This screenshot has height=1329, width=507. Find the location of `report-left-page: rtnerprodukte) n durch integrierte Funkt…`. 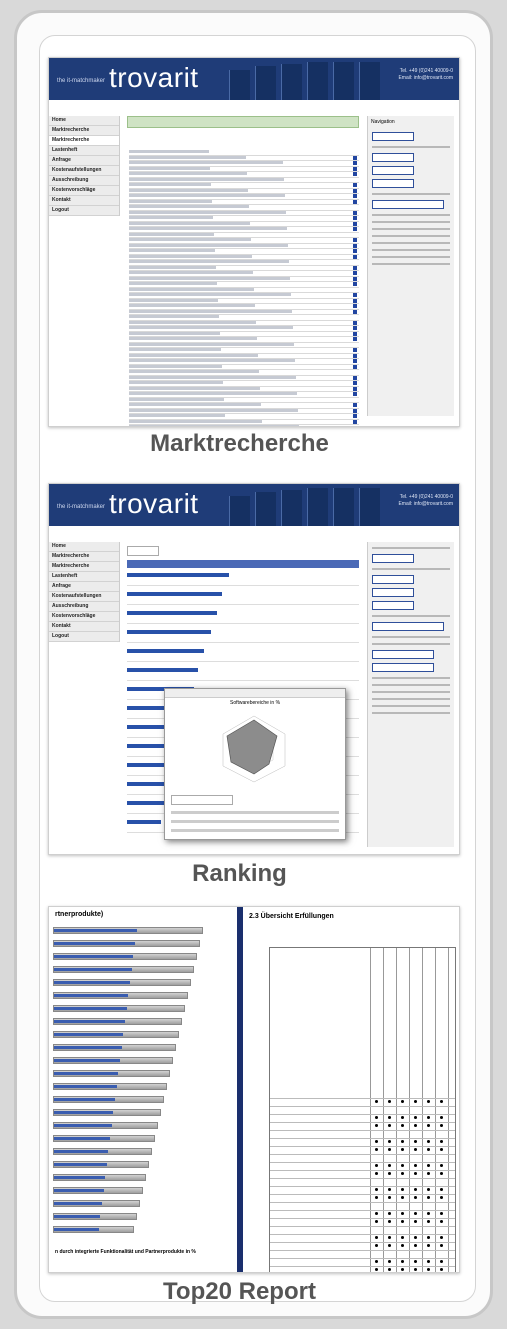

report-left-page: rtnerprodukte) n durch integrierte Funkt… is located at coordinates (143, 1089).